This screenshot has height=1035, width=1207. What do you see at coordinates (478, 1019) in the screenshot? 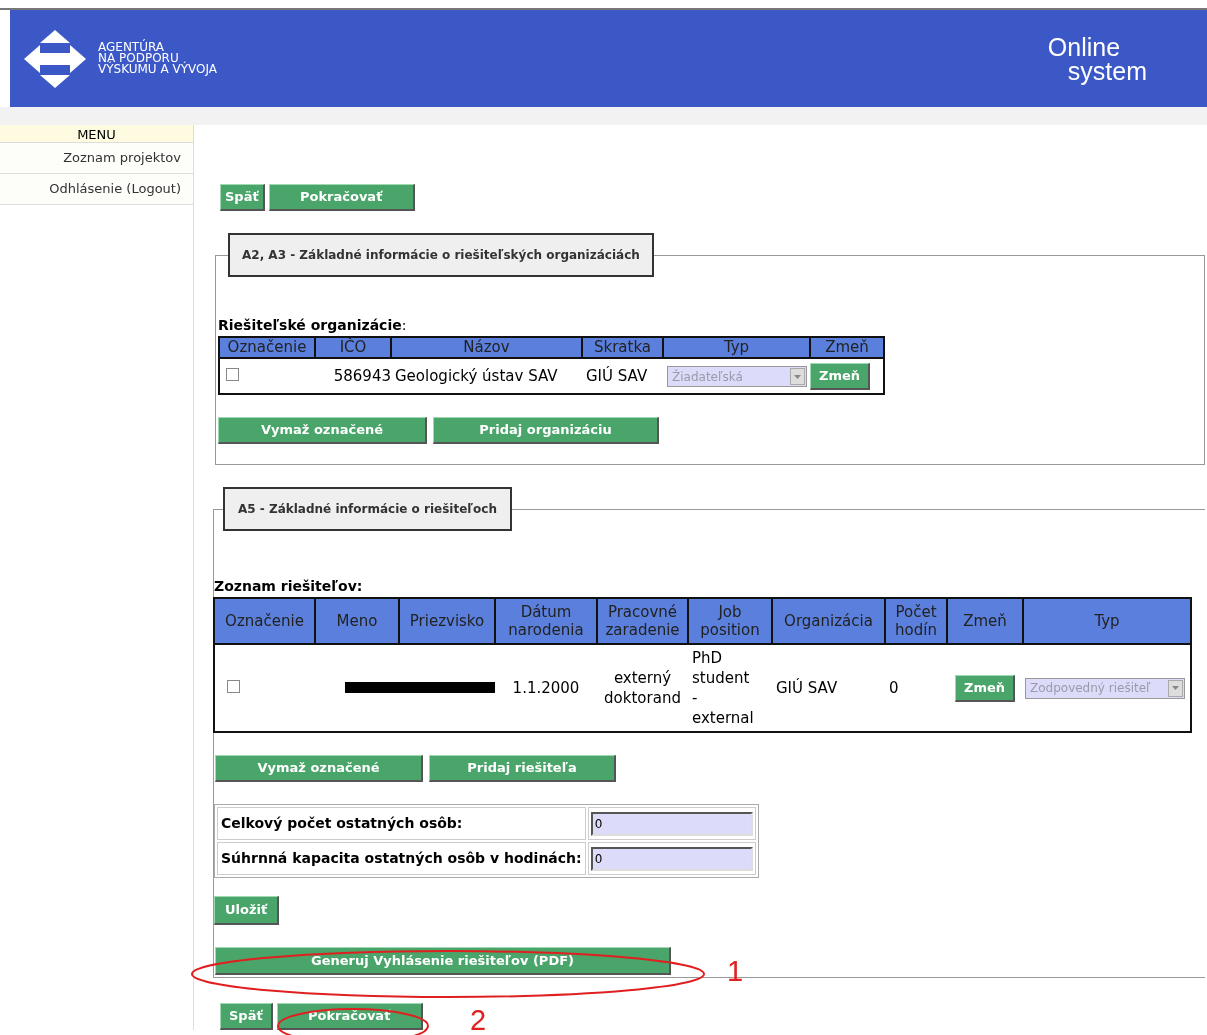
I see `annotation-number: 2` at bounding box center [478, 1019].